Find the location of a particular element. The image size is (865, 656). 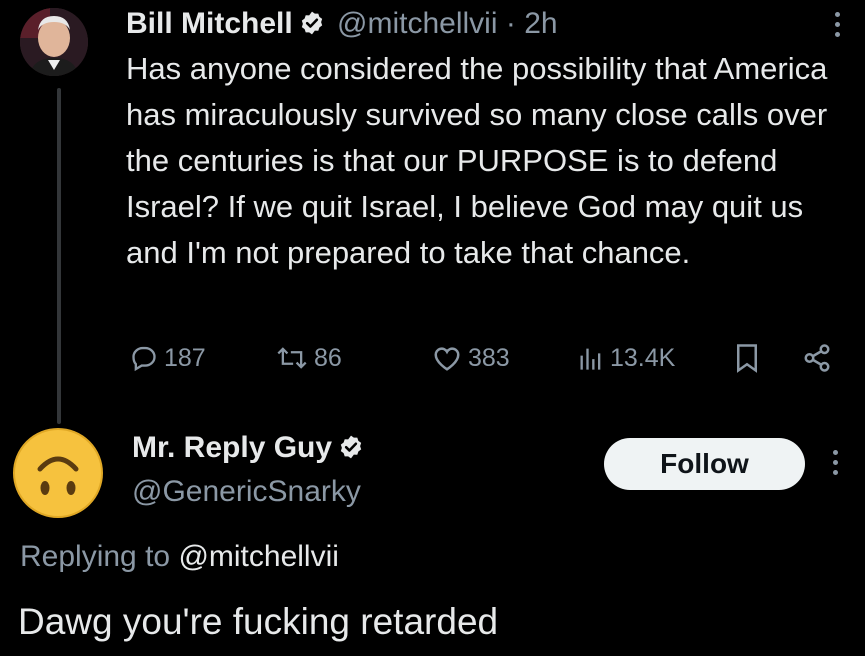

reply-author-name: Mr. Reply Guy is located at coordinates (232, 447).